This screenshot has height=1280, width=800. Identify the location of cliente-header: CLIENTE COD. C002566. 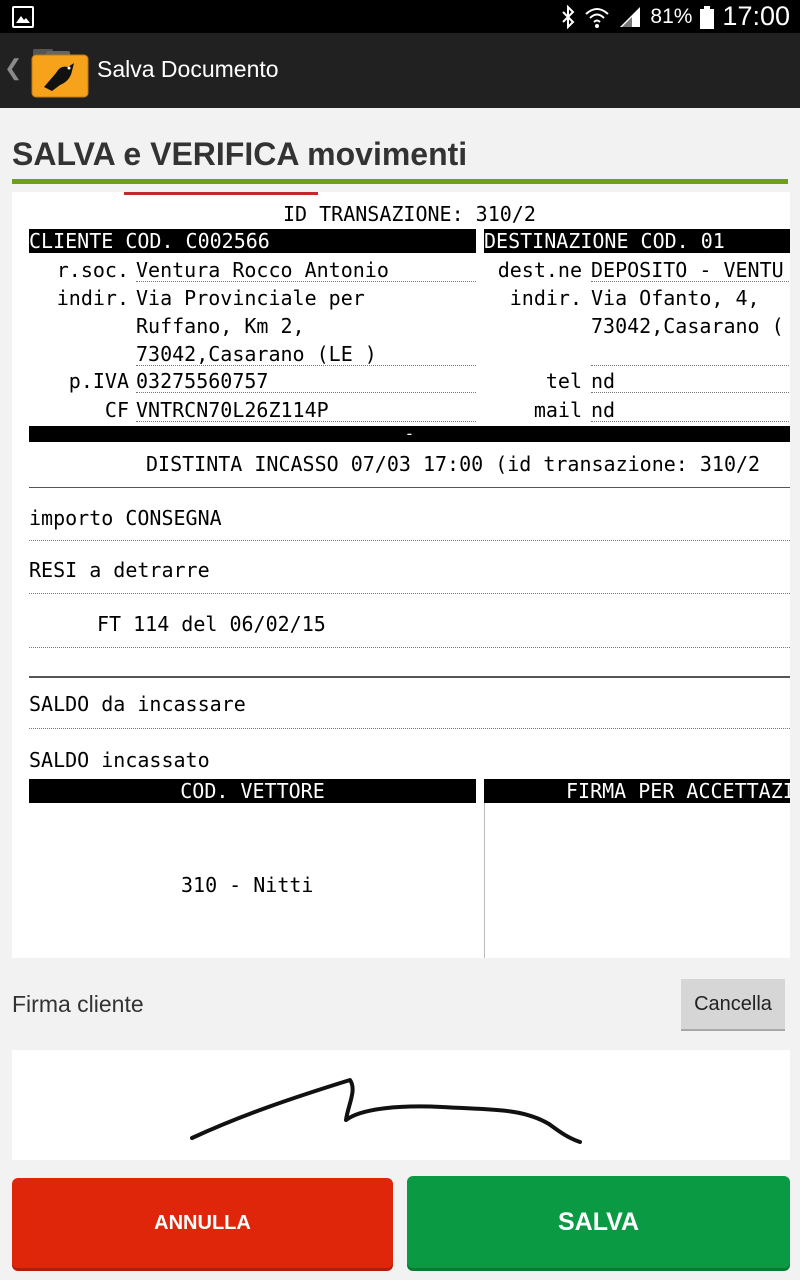
(252, 241).